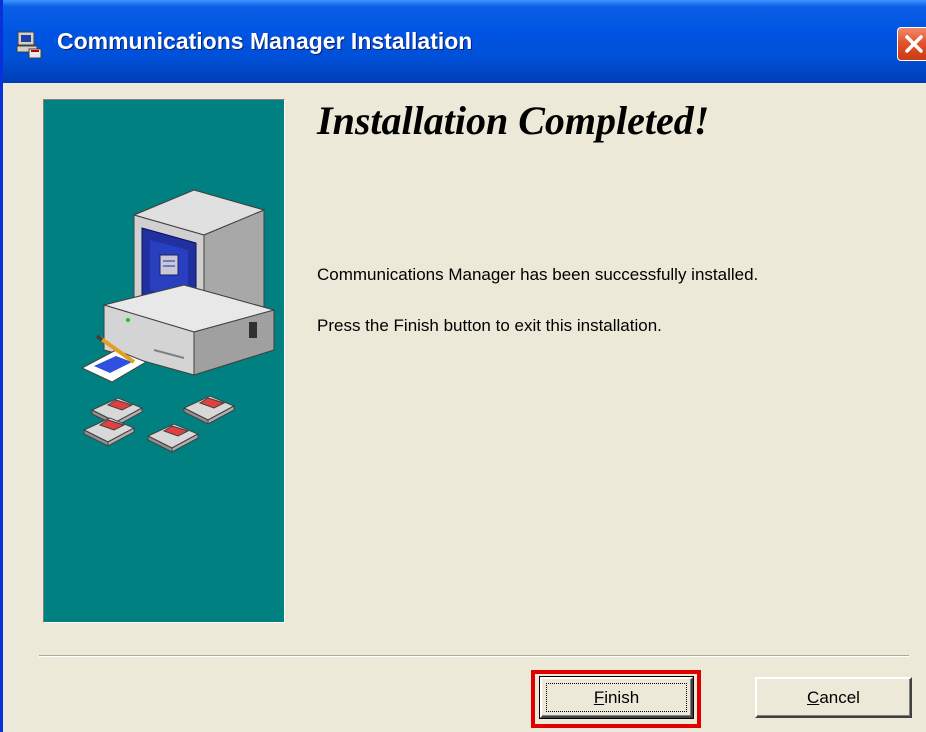 The width and height of the screenshot is (926, 732). I want to click on cancel-button-label: Cancel, so click(833, 698).